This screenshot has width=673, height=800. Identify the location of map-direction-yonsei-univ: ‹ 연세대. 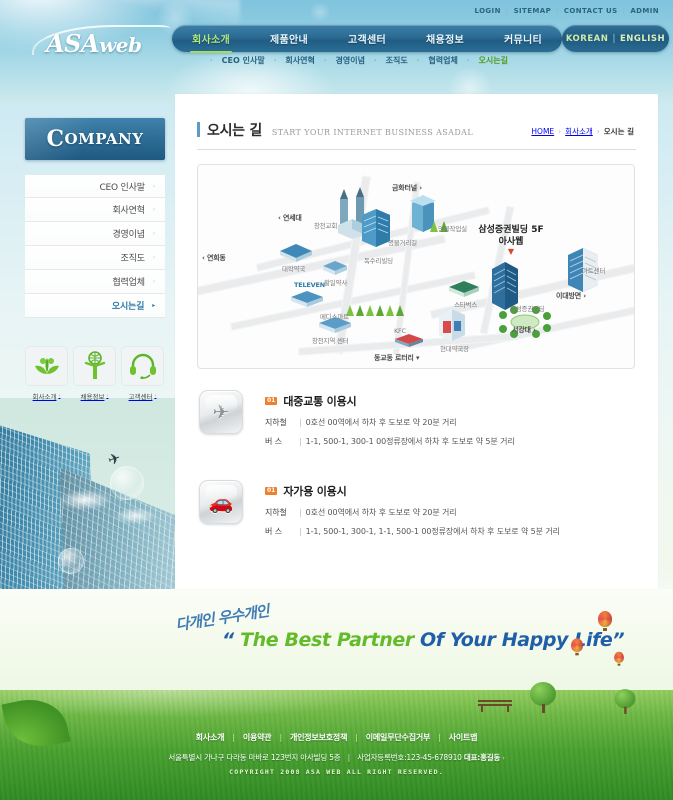
(290, 218).